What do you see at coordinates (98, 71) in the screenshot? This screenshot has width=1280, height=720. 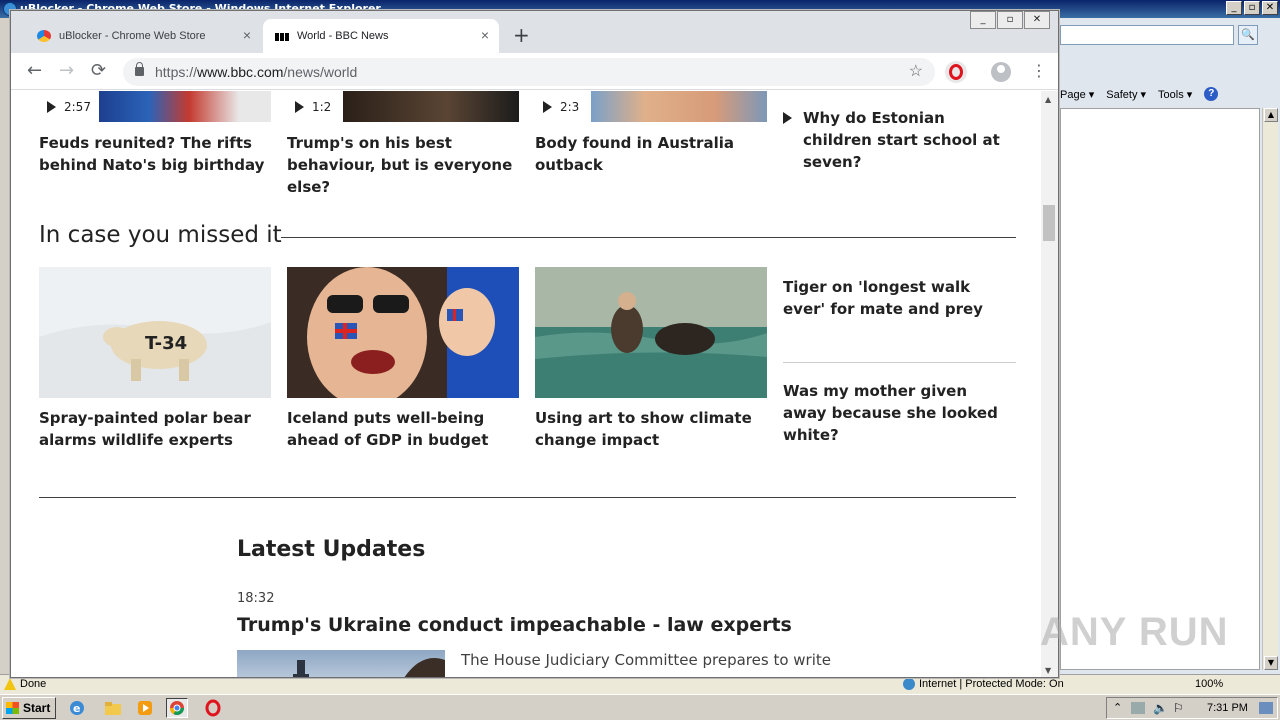 I see `reload-button: ⟳` at bounding box center [98, 71].